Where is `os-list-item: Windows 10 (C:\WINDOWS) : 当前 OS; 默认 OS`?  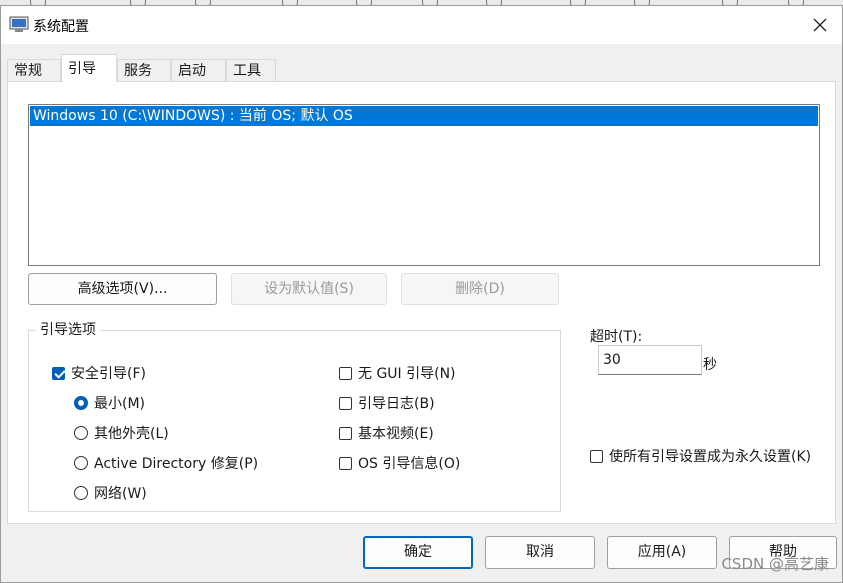 os-list-item: Windows 10 (C:\WINDOWS) : 当前 OS; 默认 OS is located at coordinates (424, 116).